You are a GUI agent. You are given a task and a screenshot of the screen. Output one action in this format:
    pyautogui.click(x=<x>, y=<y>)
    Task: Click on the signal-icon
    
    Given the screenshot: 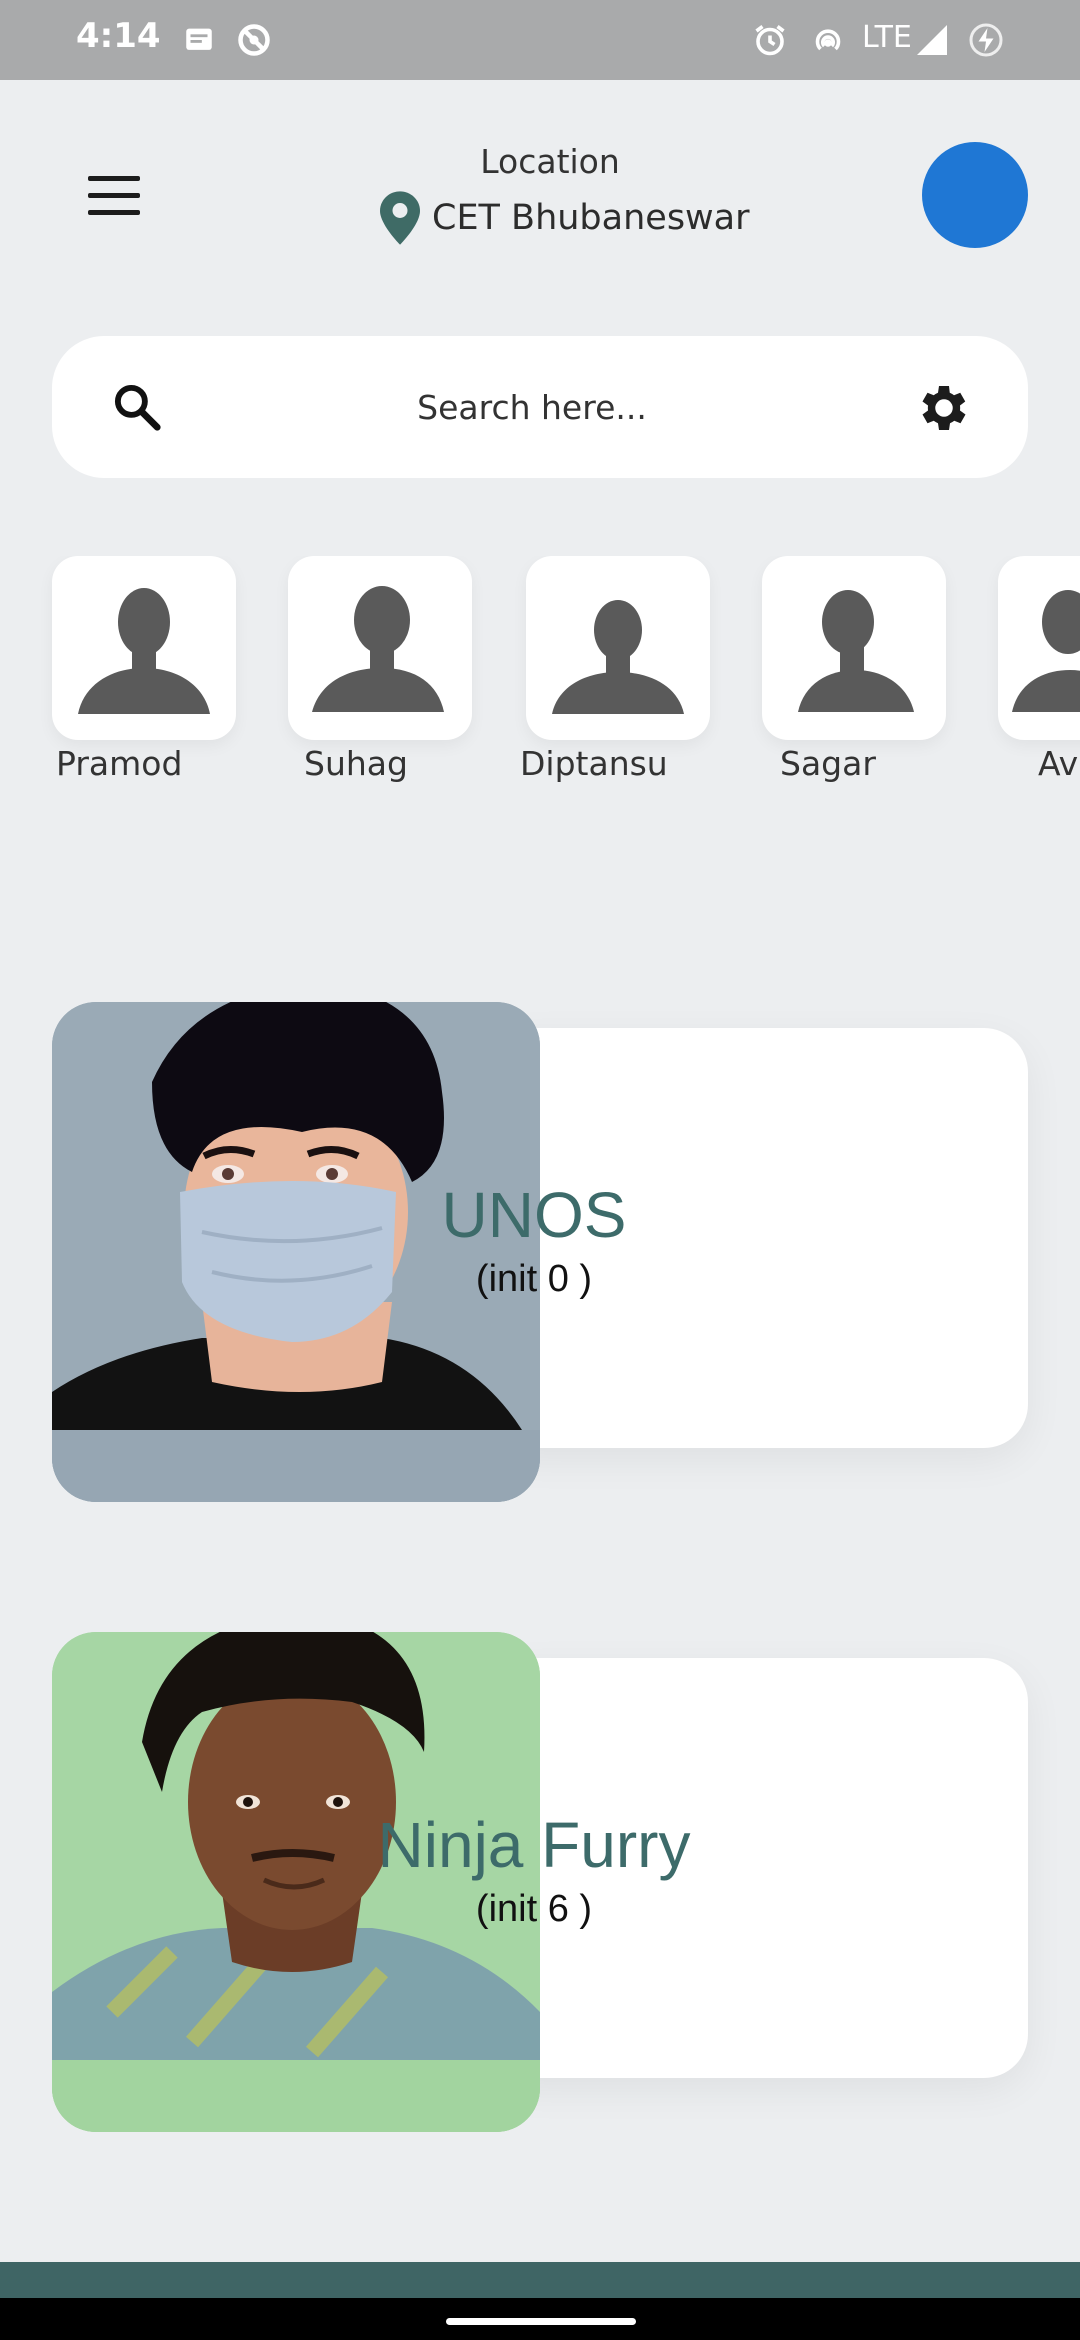 What is the action you would take?
    pyautogui.click(x=932, y=40)
    